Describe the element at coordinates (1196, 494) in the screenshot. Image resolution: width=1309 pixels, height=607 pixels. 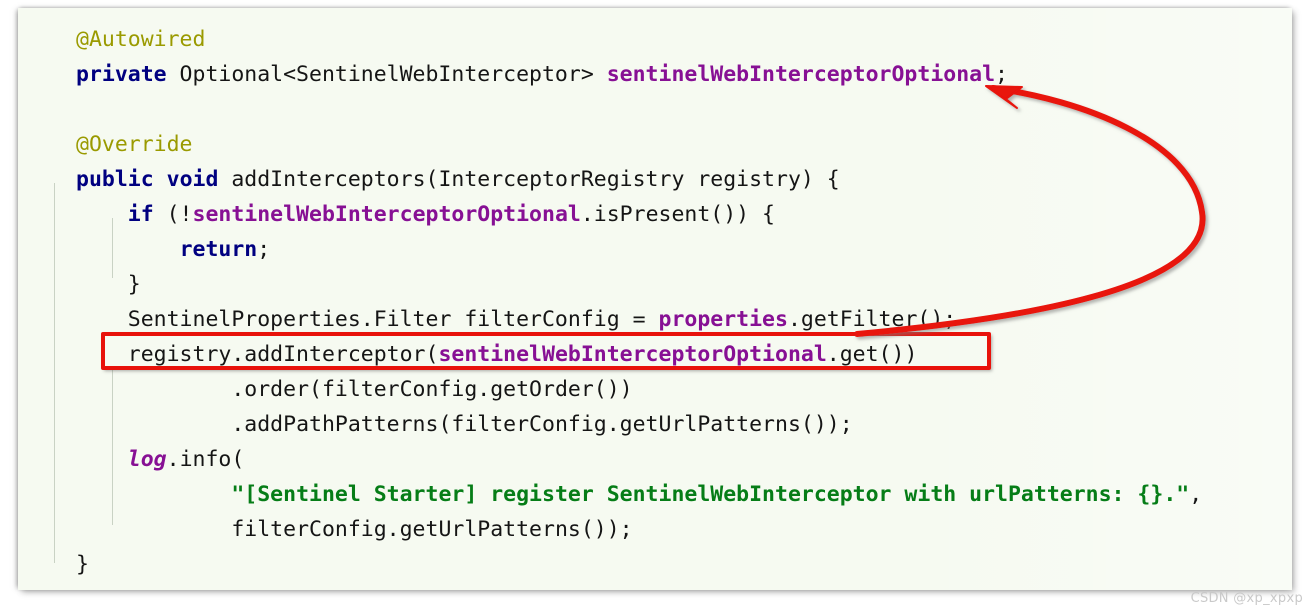
I see `token-plain: ,` at that location.